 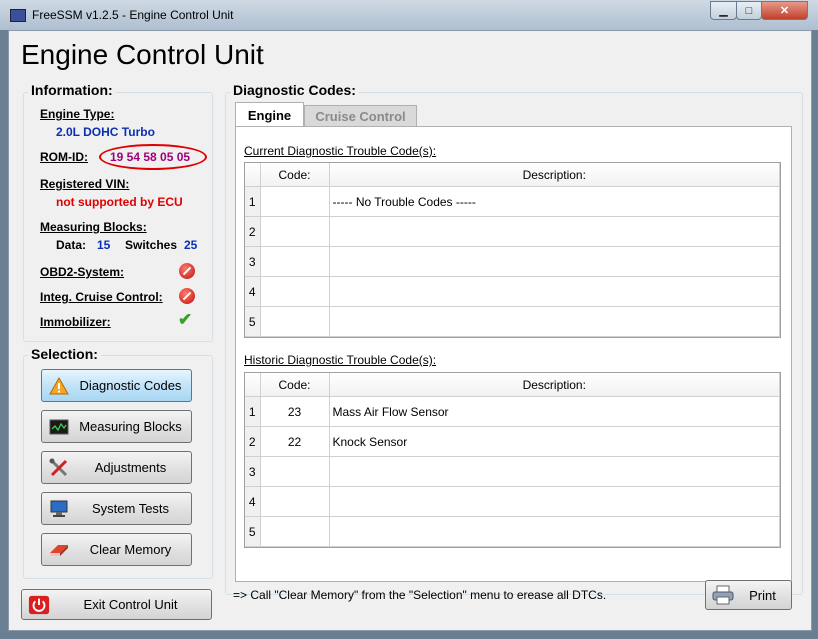 What do you see at coordinates (59, 427) in the screenshot?
I see `monitor-graph-icon` at bounding box center [59, 427].